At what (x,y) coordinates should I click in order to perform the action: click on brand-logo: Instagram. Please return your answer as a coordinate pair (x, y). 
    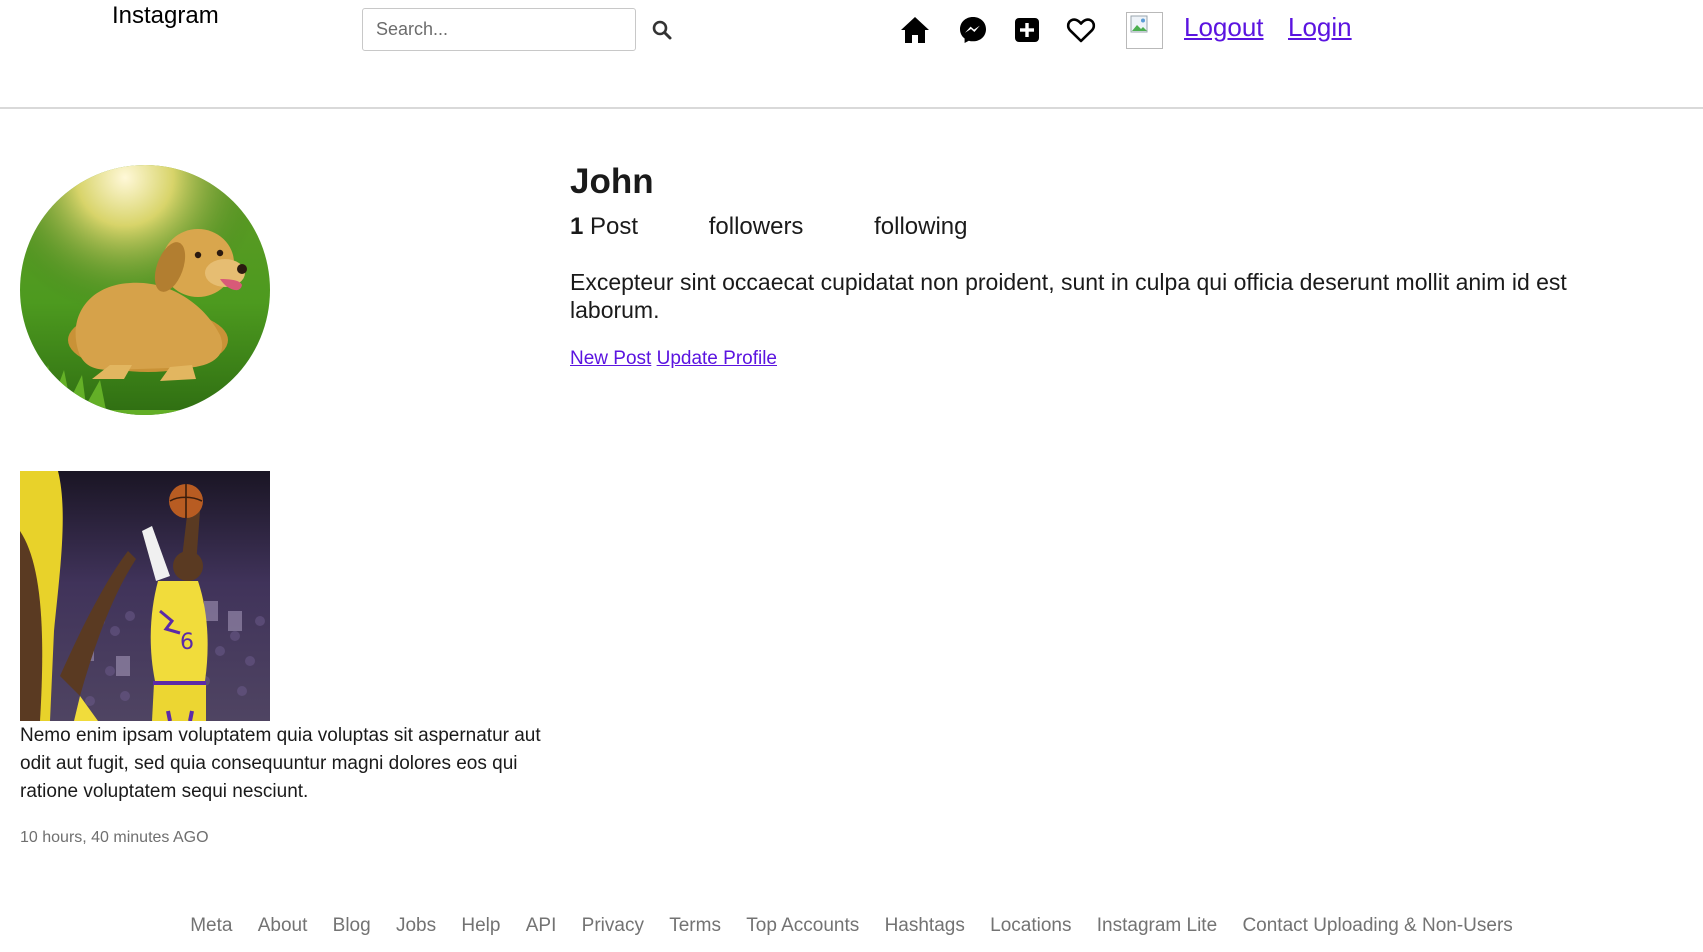
    Looking at the image, I should click on (165, 16).